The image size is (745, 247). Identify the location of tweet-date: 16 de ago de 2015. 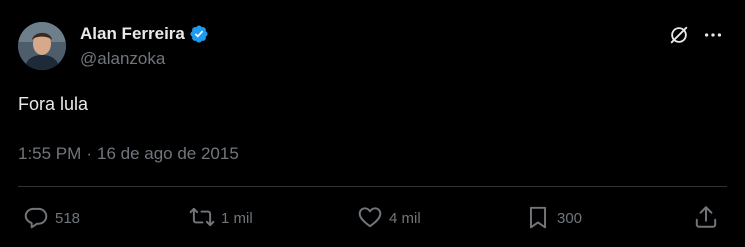
(168, 154).